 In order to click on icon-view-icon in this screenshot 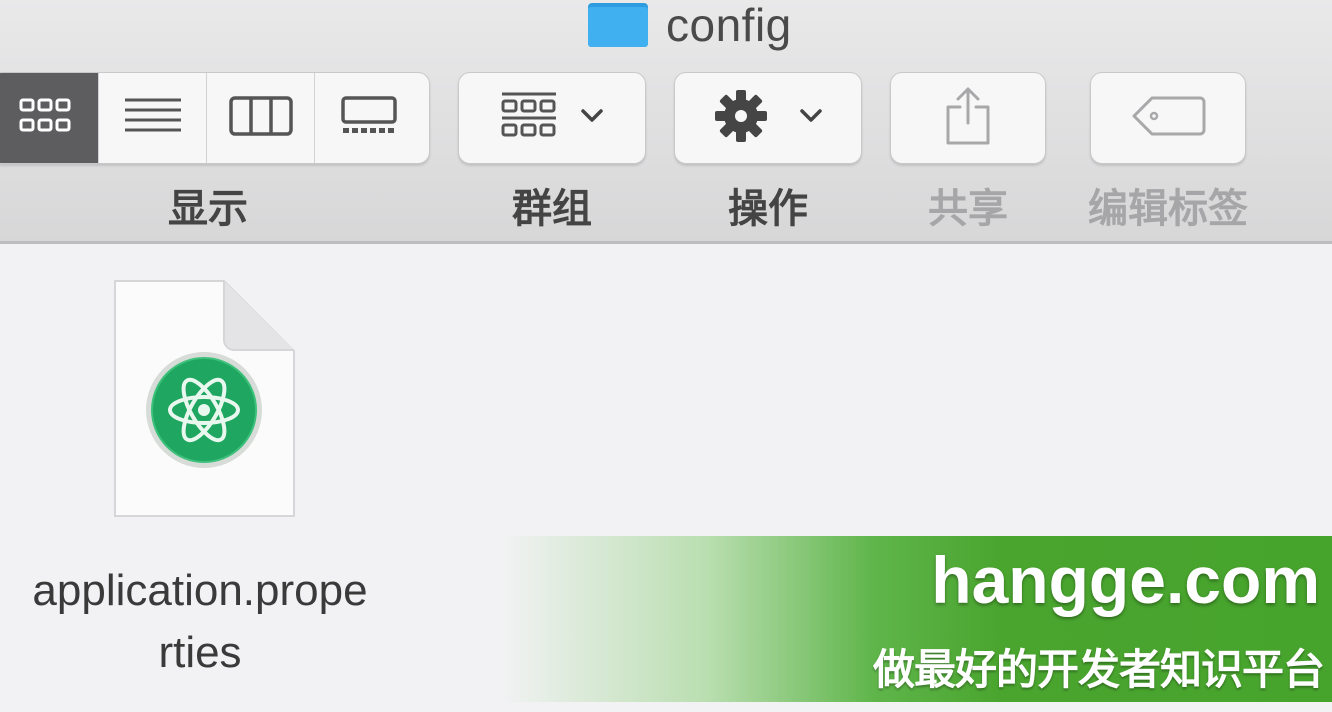, I will do `click(45, 118)`.